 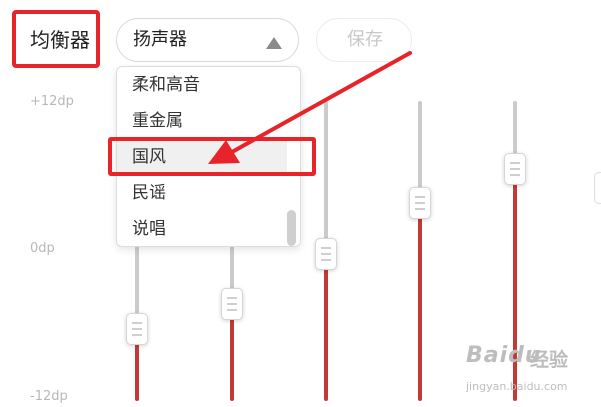 I want to click on watermark-suffix: 经验, so click(x=549, y=360).